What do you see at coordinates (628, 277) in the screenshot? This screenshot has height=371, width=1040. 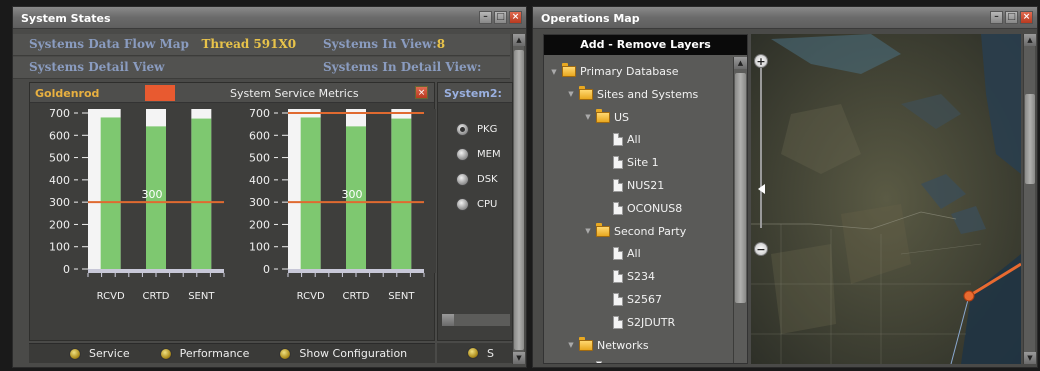 I see `tree-item: S234` at bounding box center [628, 277].